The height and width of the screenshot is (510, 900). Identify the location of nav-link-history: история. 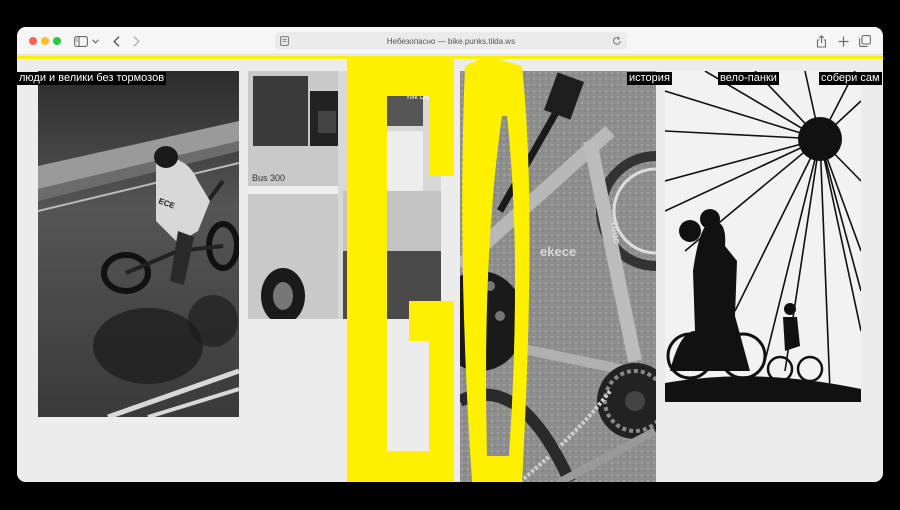
(649, 78).